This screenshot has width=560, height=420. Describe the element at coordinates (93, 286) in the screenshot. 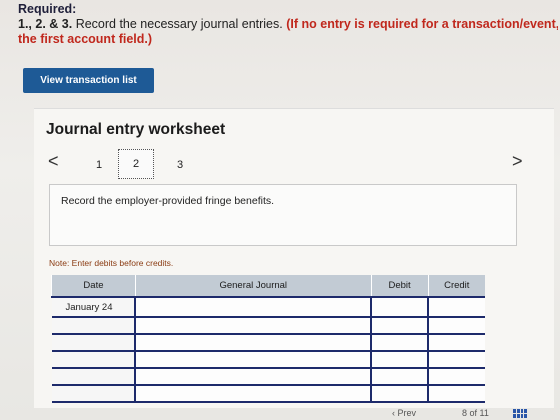

I see `header-date: Date` at that location.